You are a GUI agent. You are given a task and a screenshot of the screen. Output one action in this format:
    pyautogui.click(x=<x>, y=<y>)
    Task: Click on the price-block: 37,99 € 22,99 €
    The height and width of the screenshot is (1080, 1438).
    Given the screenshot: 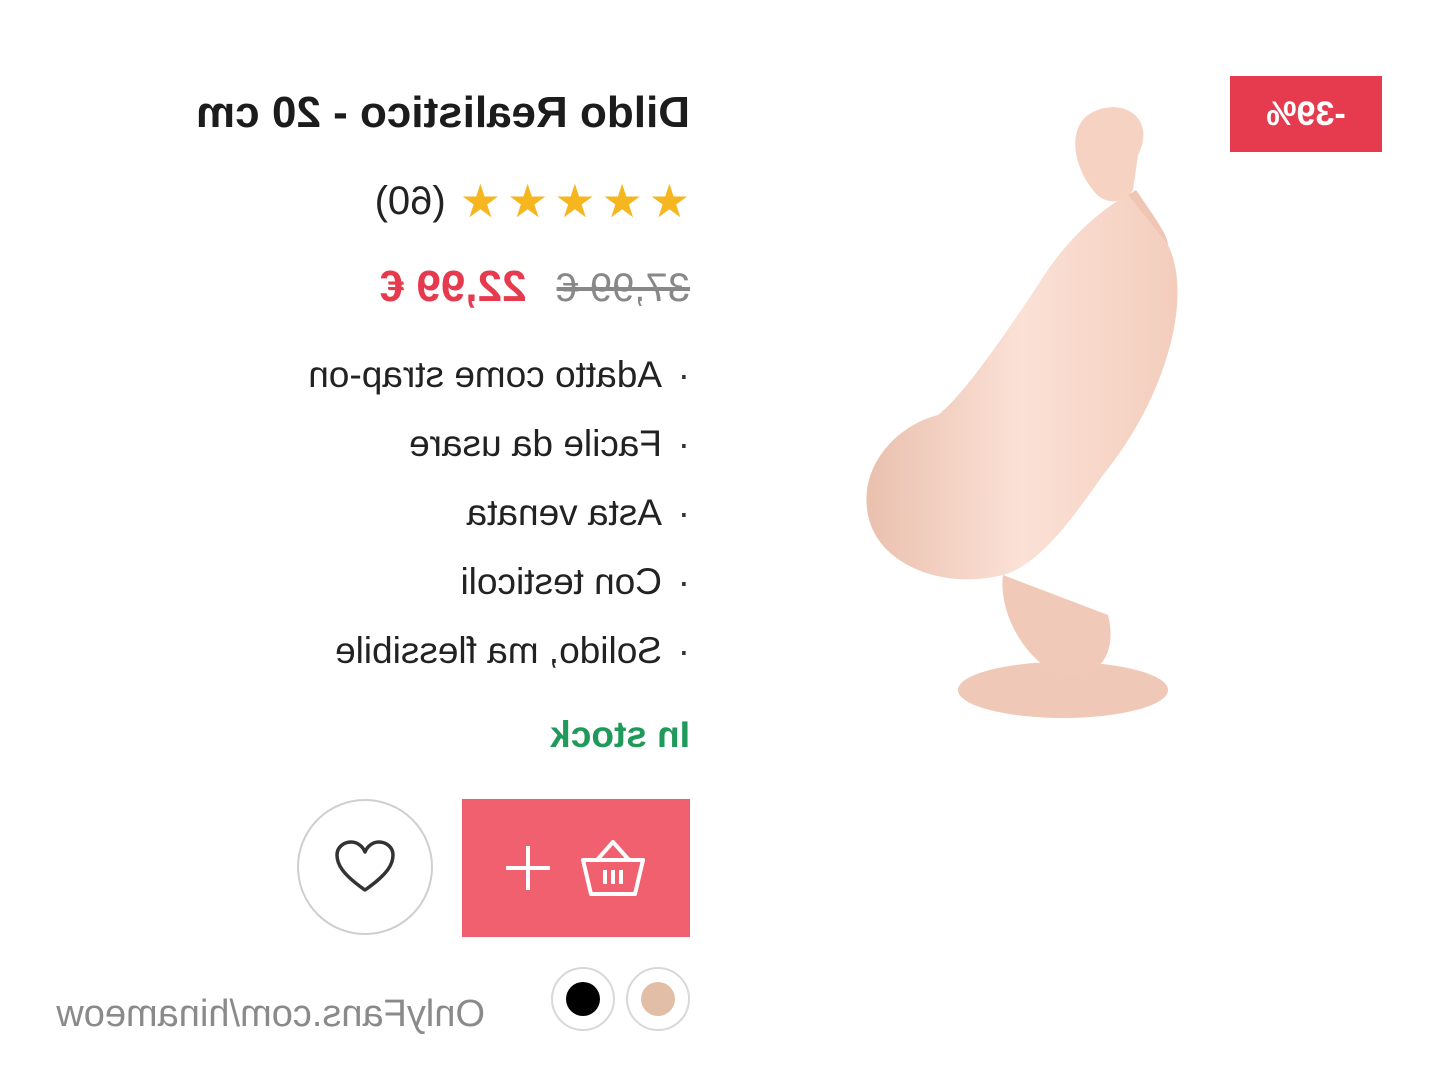 What is the action you would take?
    pyautogui.click(x=535, y=287)
    